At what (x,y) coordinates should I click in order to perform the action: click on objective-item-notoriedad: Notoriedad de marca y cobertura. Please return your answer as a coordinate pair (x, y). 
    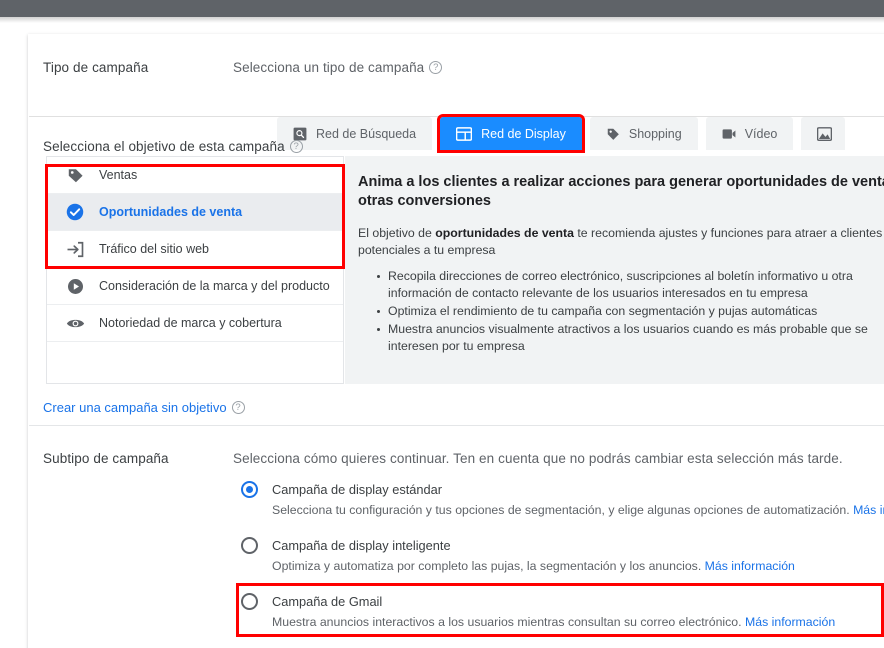
    Looking at the image, I should click on (195, 323).